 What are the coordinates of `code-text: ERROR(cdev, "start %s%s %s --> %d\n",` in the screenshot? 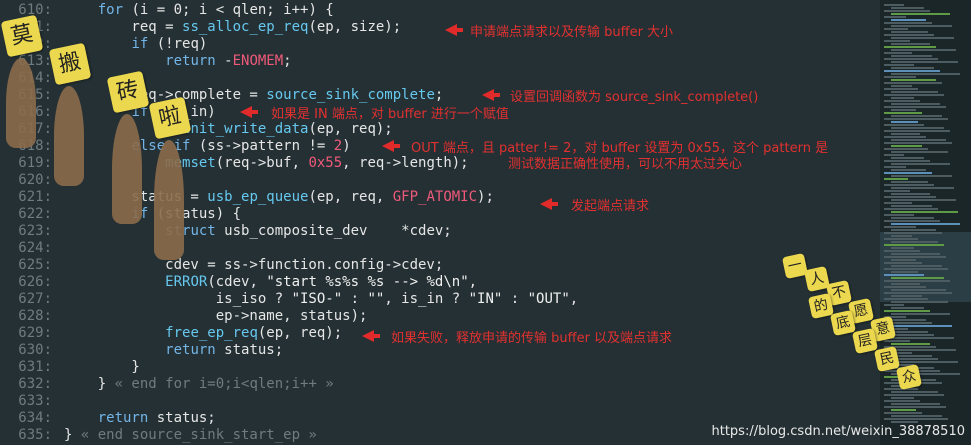 It's located at (321, 282).